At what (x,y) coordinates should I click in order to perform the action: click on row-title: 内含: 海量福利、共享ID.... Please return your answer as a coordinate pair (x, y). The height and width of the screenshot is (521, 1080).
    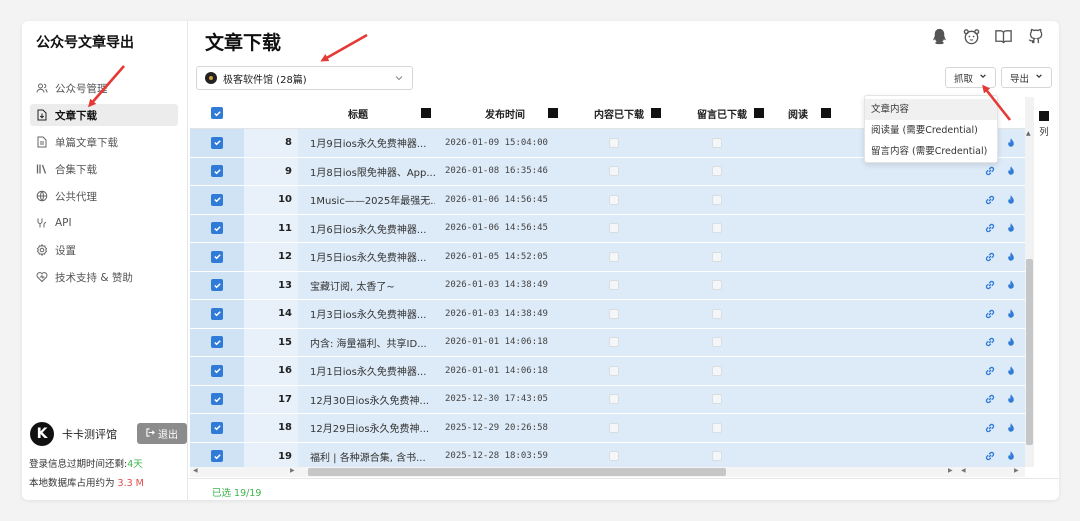
    Looking at the image, I should click on (366, 342).